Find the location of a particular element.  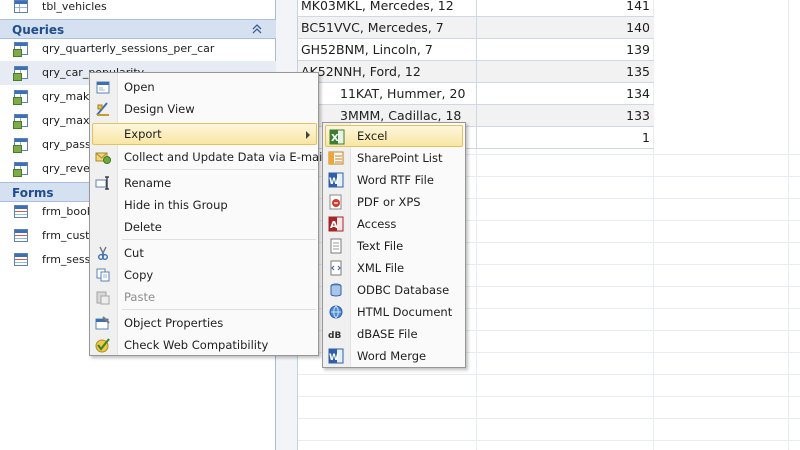

export-word-rtf: W Word RTF File is located at coordinates (394, 180).